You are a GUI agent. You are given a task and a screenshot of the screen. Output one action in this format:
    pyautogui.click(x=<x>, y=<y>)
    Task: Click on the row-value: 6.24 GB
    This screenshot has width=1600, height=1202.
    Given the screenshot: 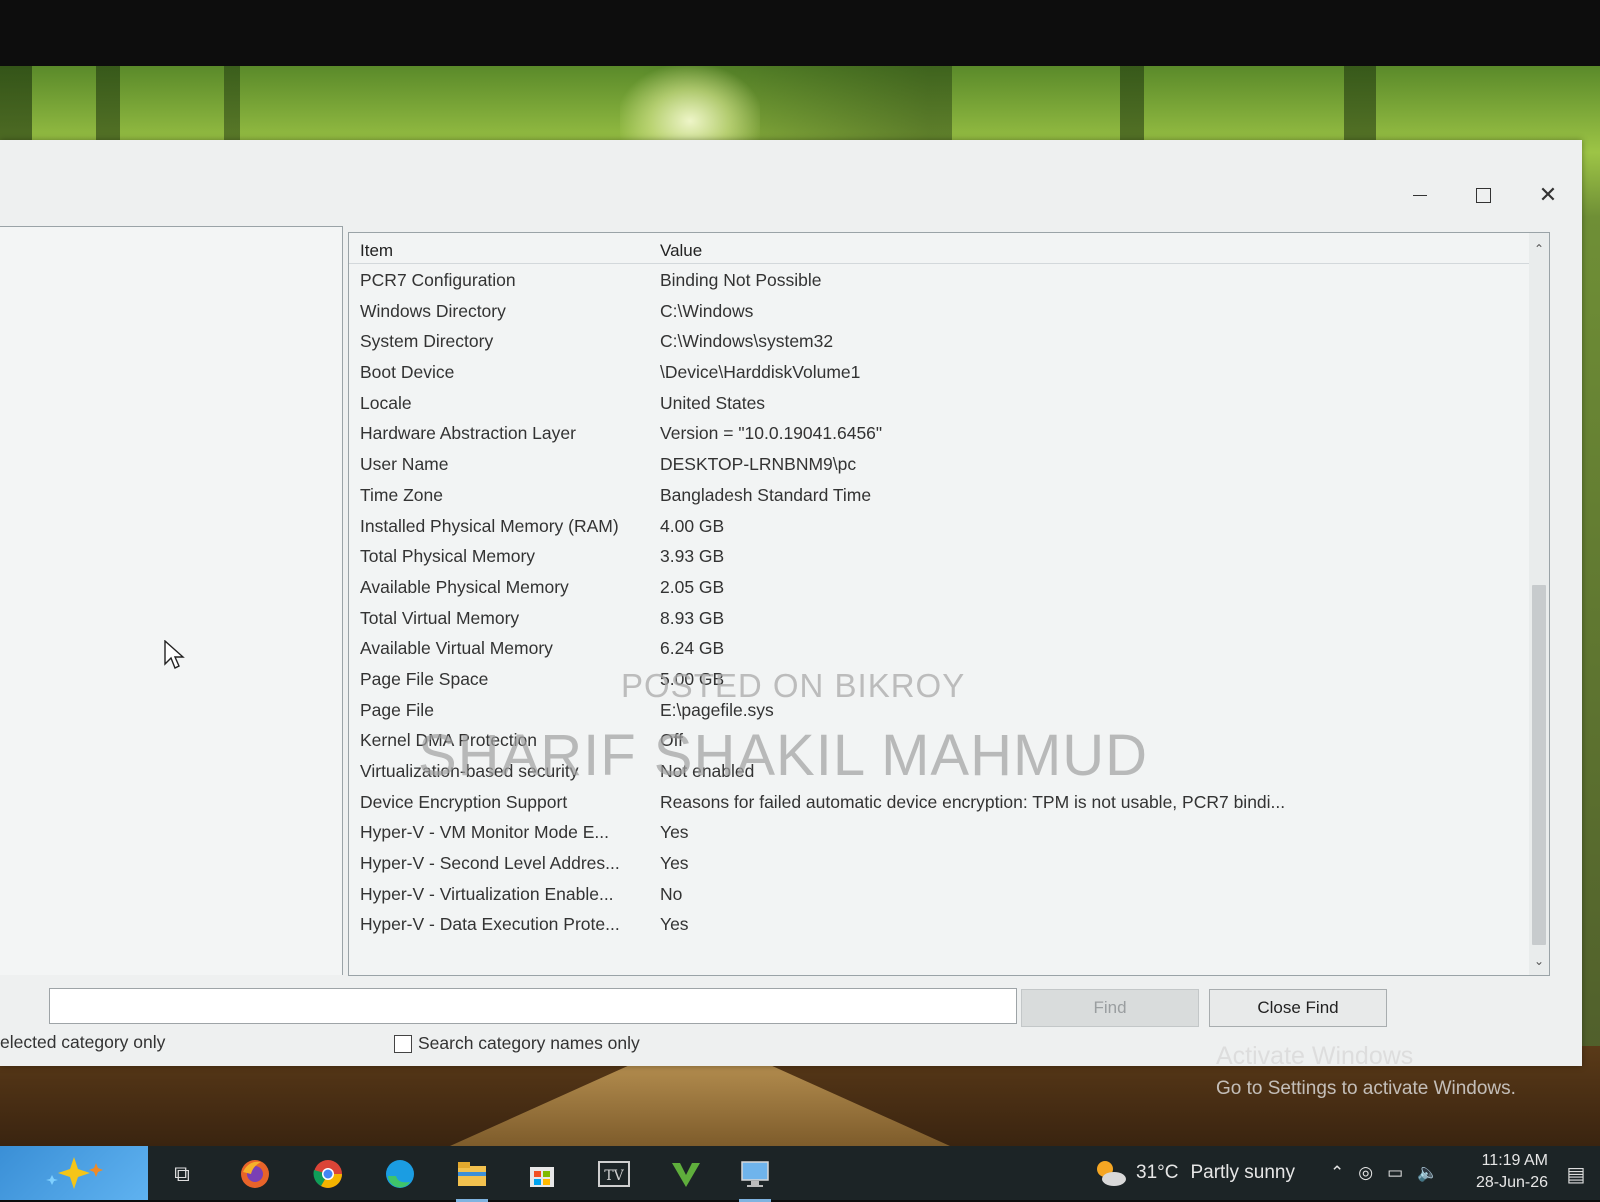 What is the action you would take?
    pyautogui.click(x=692, y=648)
    